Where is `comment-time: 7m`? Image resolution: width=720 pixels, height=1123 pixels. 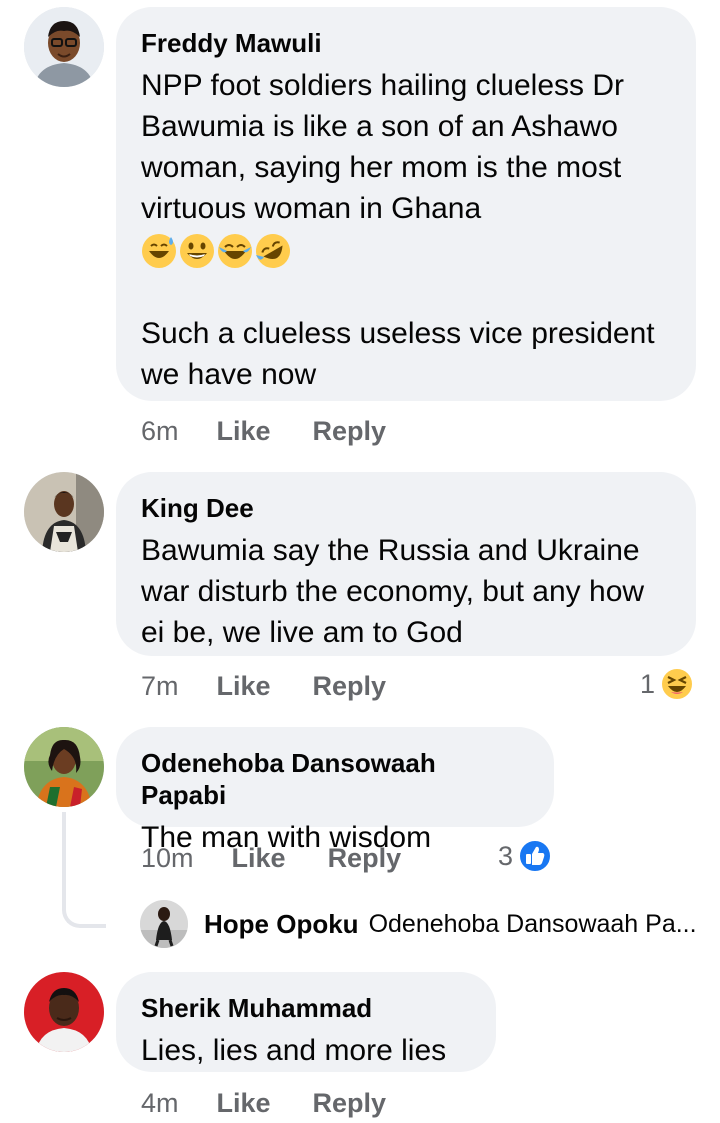 comment-time: 7m is located at coordinates (160, 685).